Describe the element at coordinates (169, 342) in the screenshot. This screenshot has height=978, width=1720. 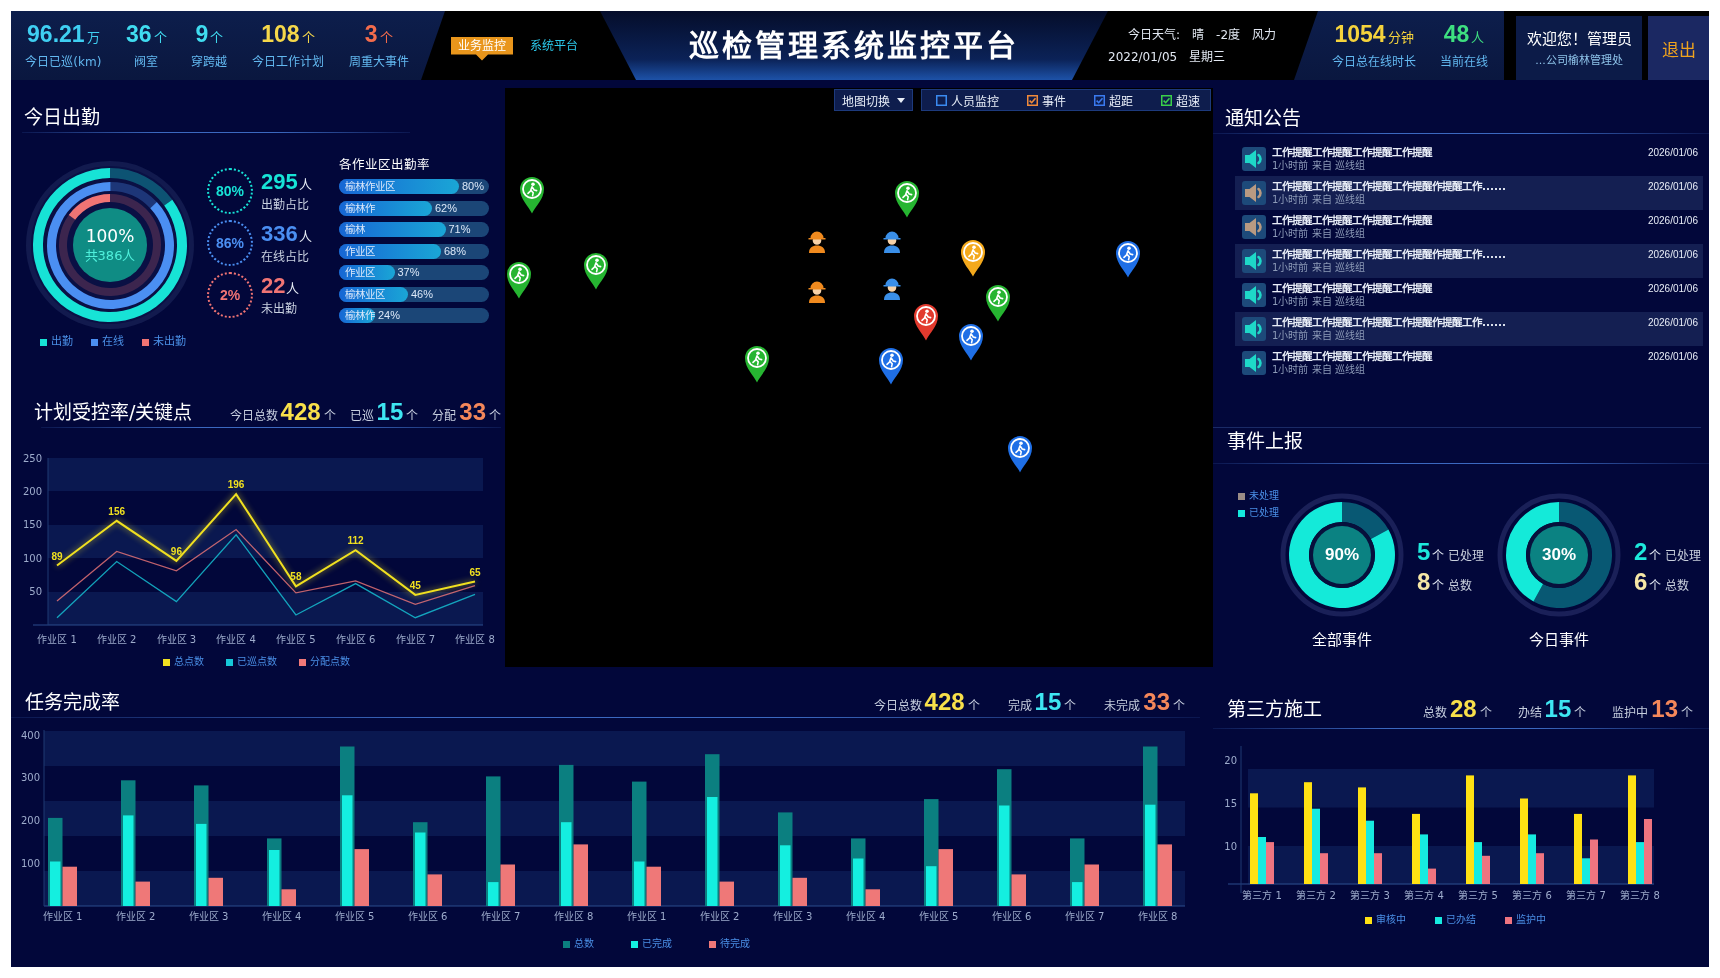
I see `legend-label: 未出勤` at that location.